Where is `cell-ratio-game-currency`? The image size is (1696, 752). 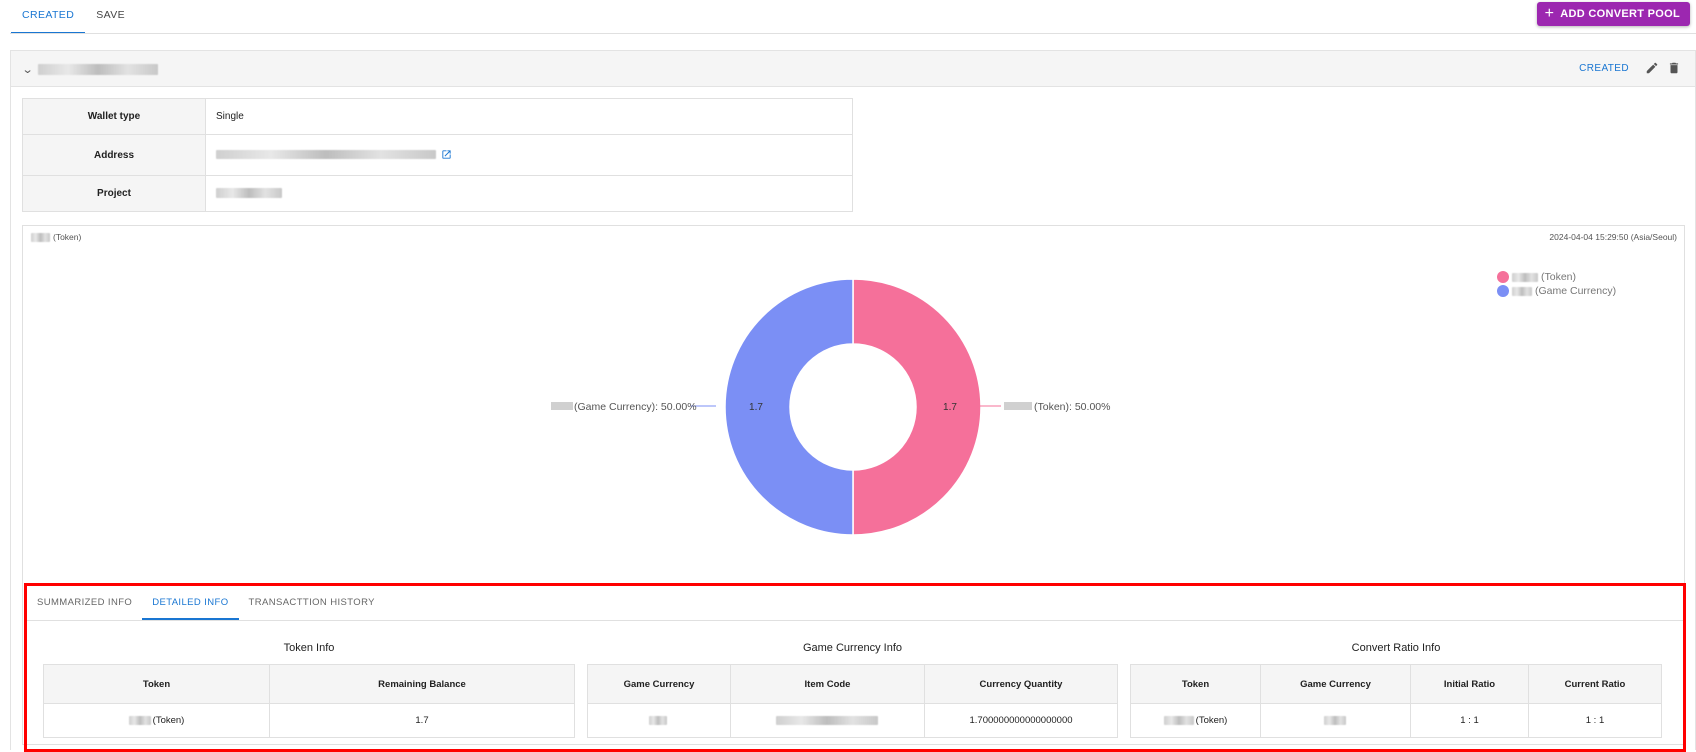 cell-ratio-game-currency is located at coordinates (1335, 720).